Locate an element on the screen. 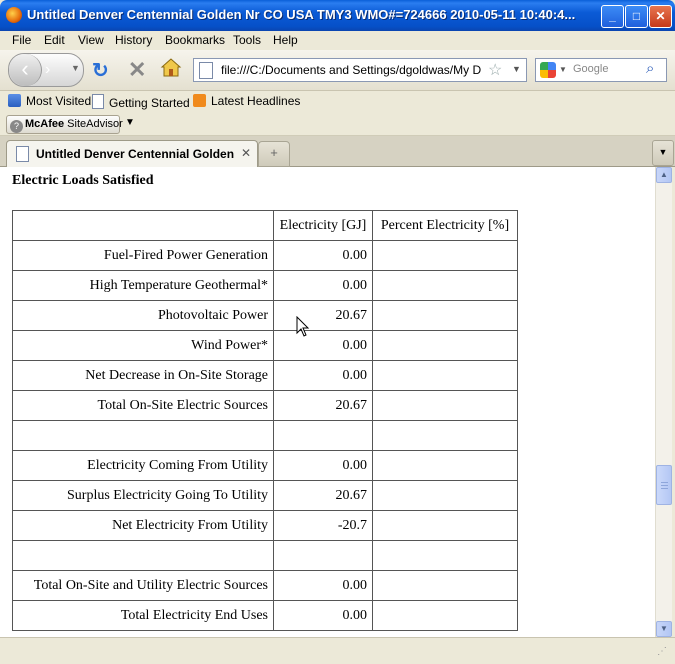 The width and height of the screenshot is (675, 664). table-row: Total On-Site Electric Sources 20.67 is located at coordinates (265, 405).